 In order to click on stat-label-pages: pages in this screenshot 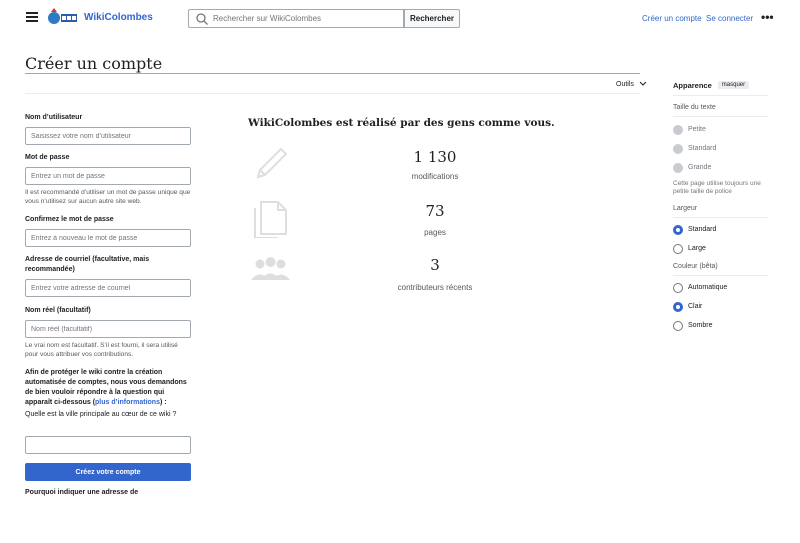, I will do `click(435, 232)`.